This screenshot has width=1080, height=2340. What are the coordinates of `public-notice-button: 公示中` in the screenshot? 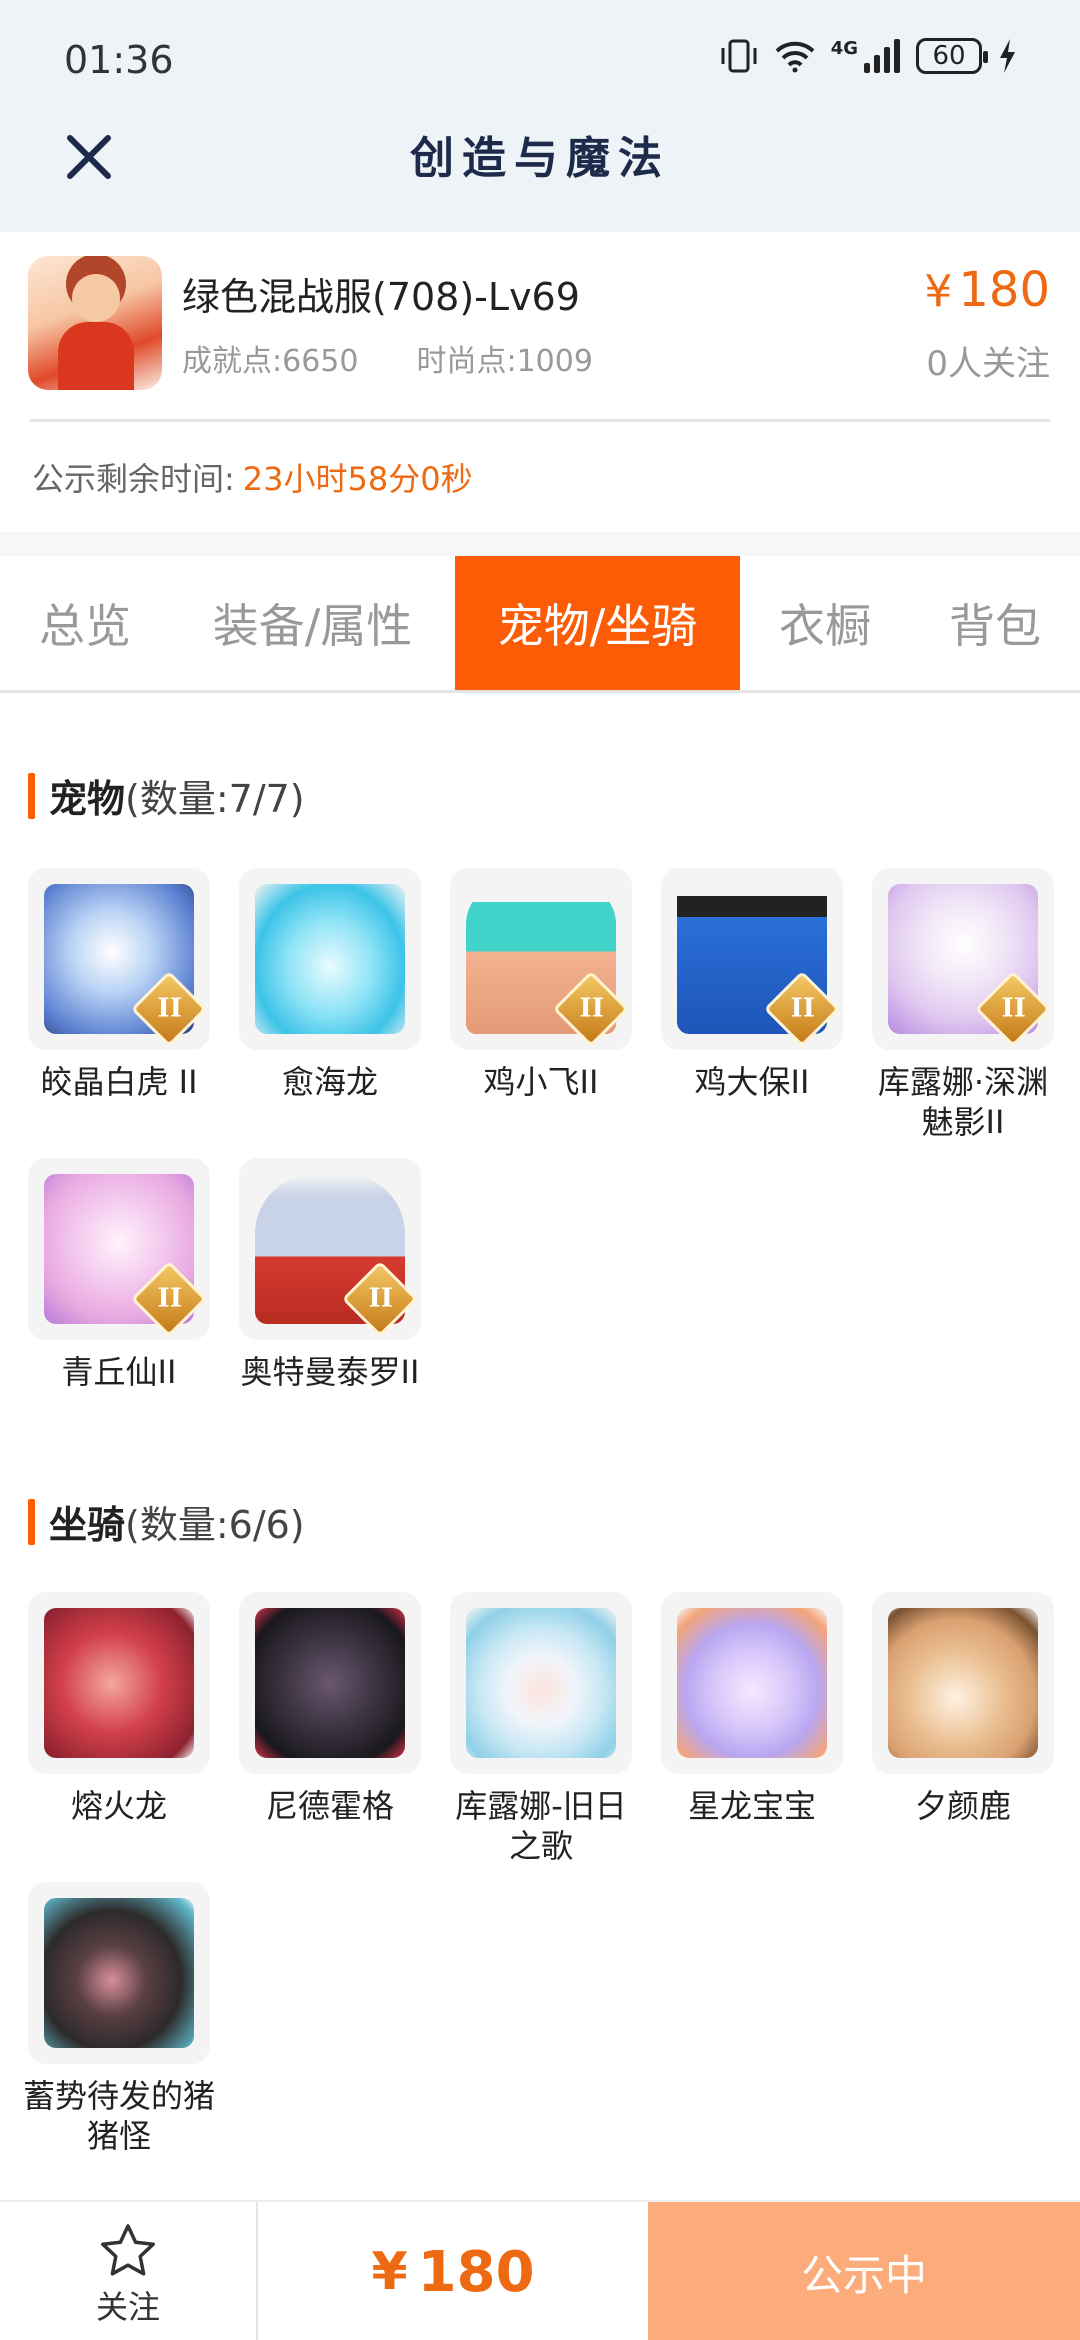 It's located at (864, 2271).